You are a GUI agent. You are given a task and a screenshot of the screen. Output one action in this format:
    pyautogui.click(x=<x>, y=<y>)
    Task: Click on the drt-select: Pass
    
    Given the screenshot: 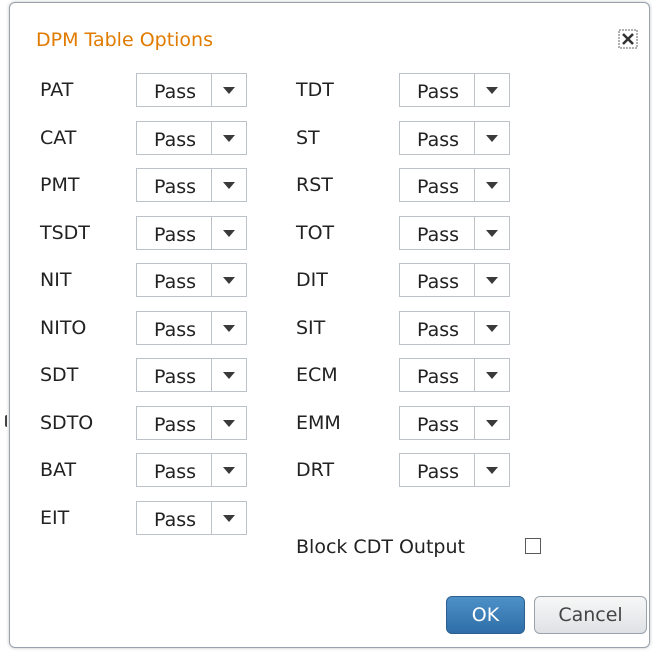 What is the action you would take?
    pyautogui.click(x=454, y=470)
    